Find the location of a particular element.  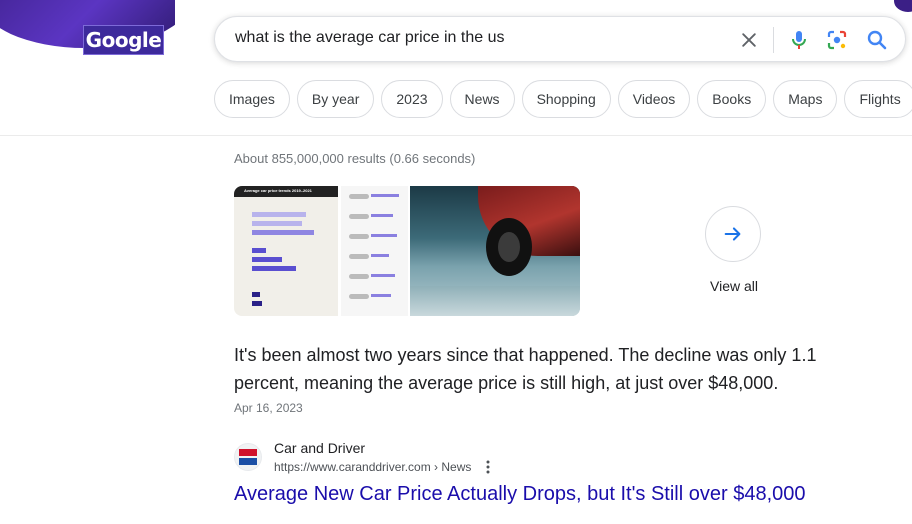

image-car-price-list is located at coordinates (374, 251).